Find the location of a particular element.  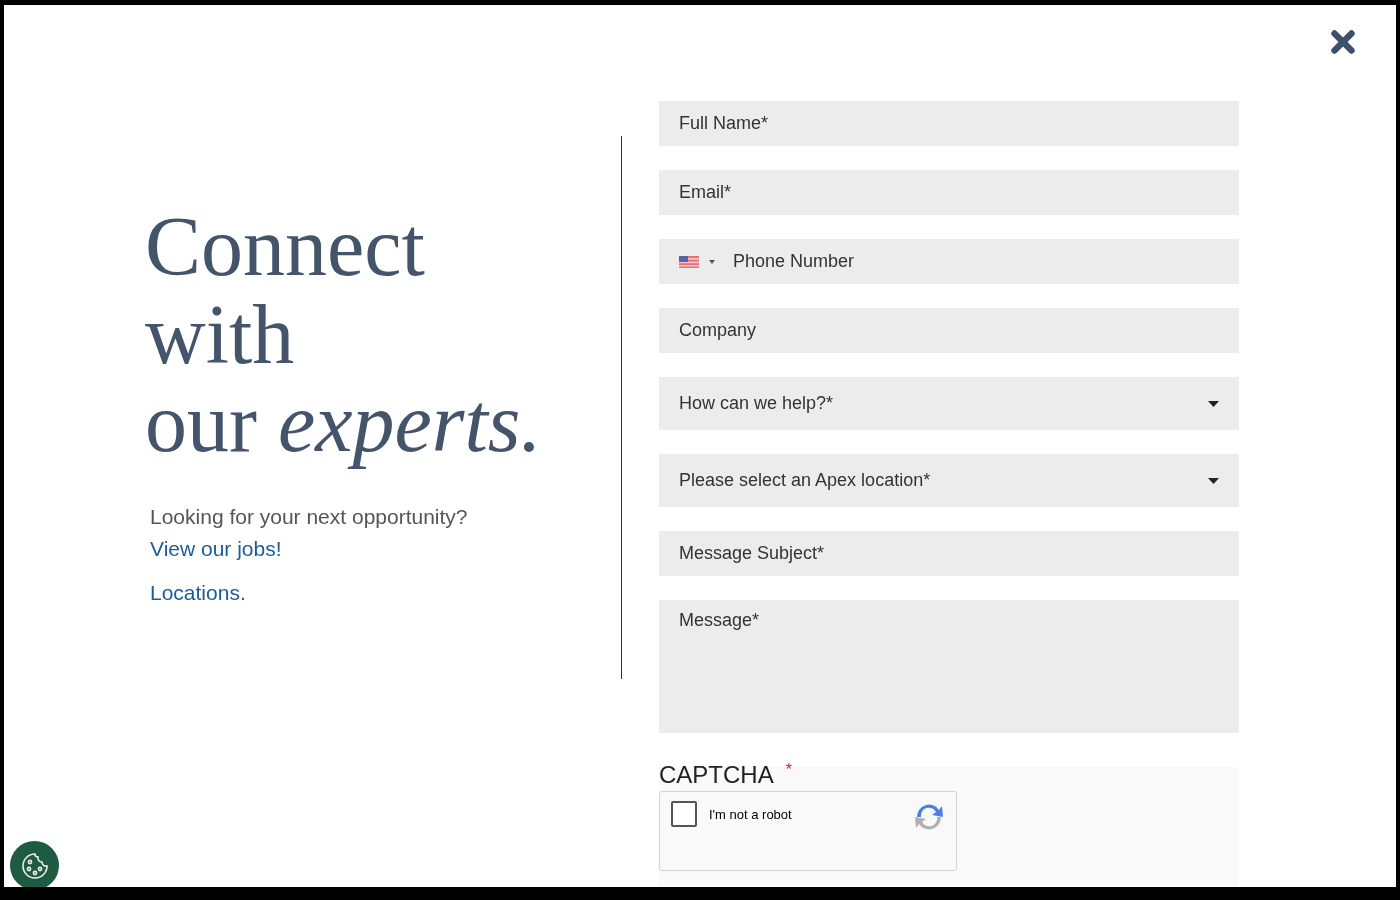

phone-field: Phone Number is located at coordinates (949, 262).